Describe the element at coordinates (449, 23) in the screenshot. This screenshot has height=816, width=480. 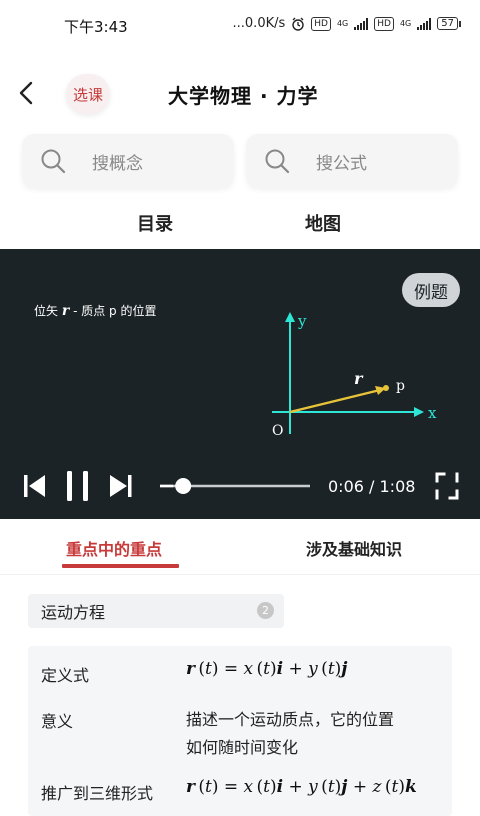
I see `battery-icon: 57` at that location.